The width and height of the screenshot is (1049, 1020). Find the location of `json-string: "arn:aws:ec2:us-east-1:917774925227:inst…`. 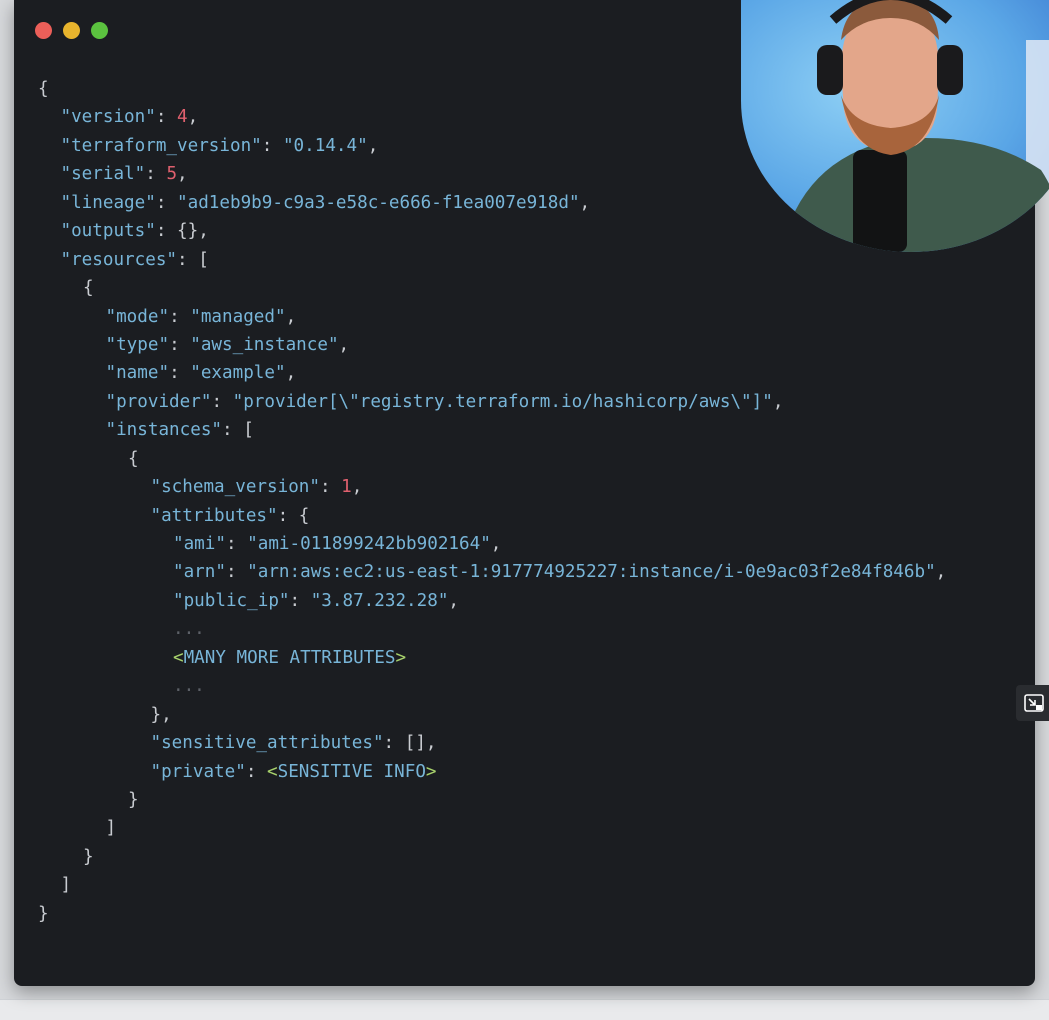

json-string: "arn:aws:ec2:us-east-1:917774925227:inst… is located at coordinates (591, 572).